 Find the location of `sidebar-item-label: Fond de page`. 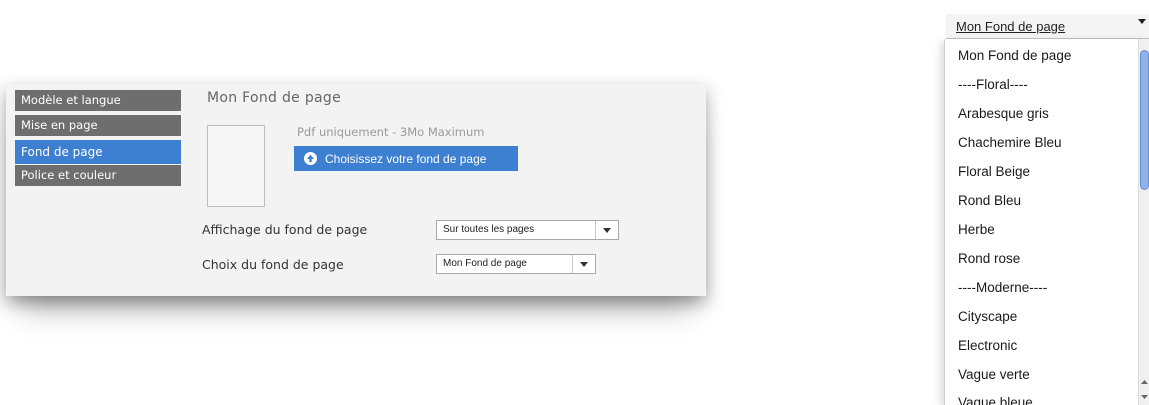

sidebar-item-label: Fond de page is located at coordinates (62, 152).